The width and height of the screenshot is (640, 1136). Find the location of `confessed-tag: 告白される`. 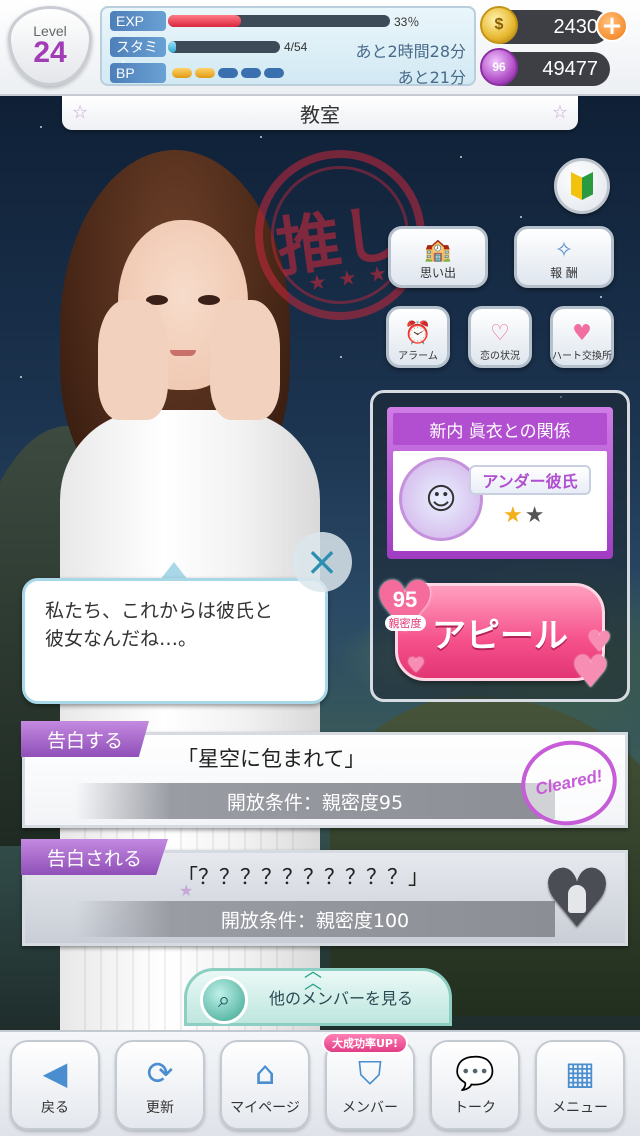

confessed-tag: 告白される is located at coordinates (95, 857).